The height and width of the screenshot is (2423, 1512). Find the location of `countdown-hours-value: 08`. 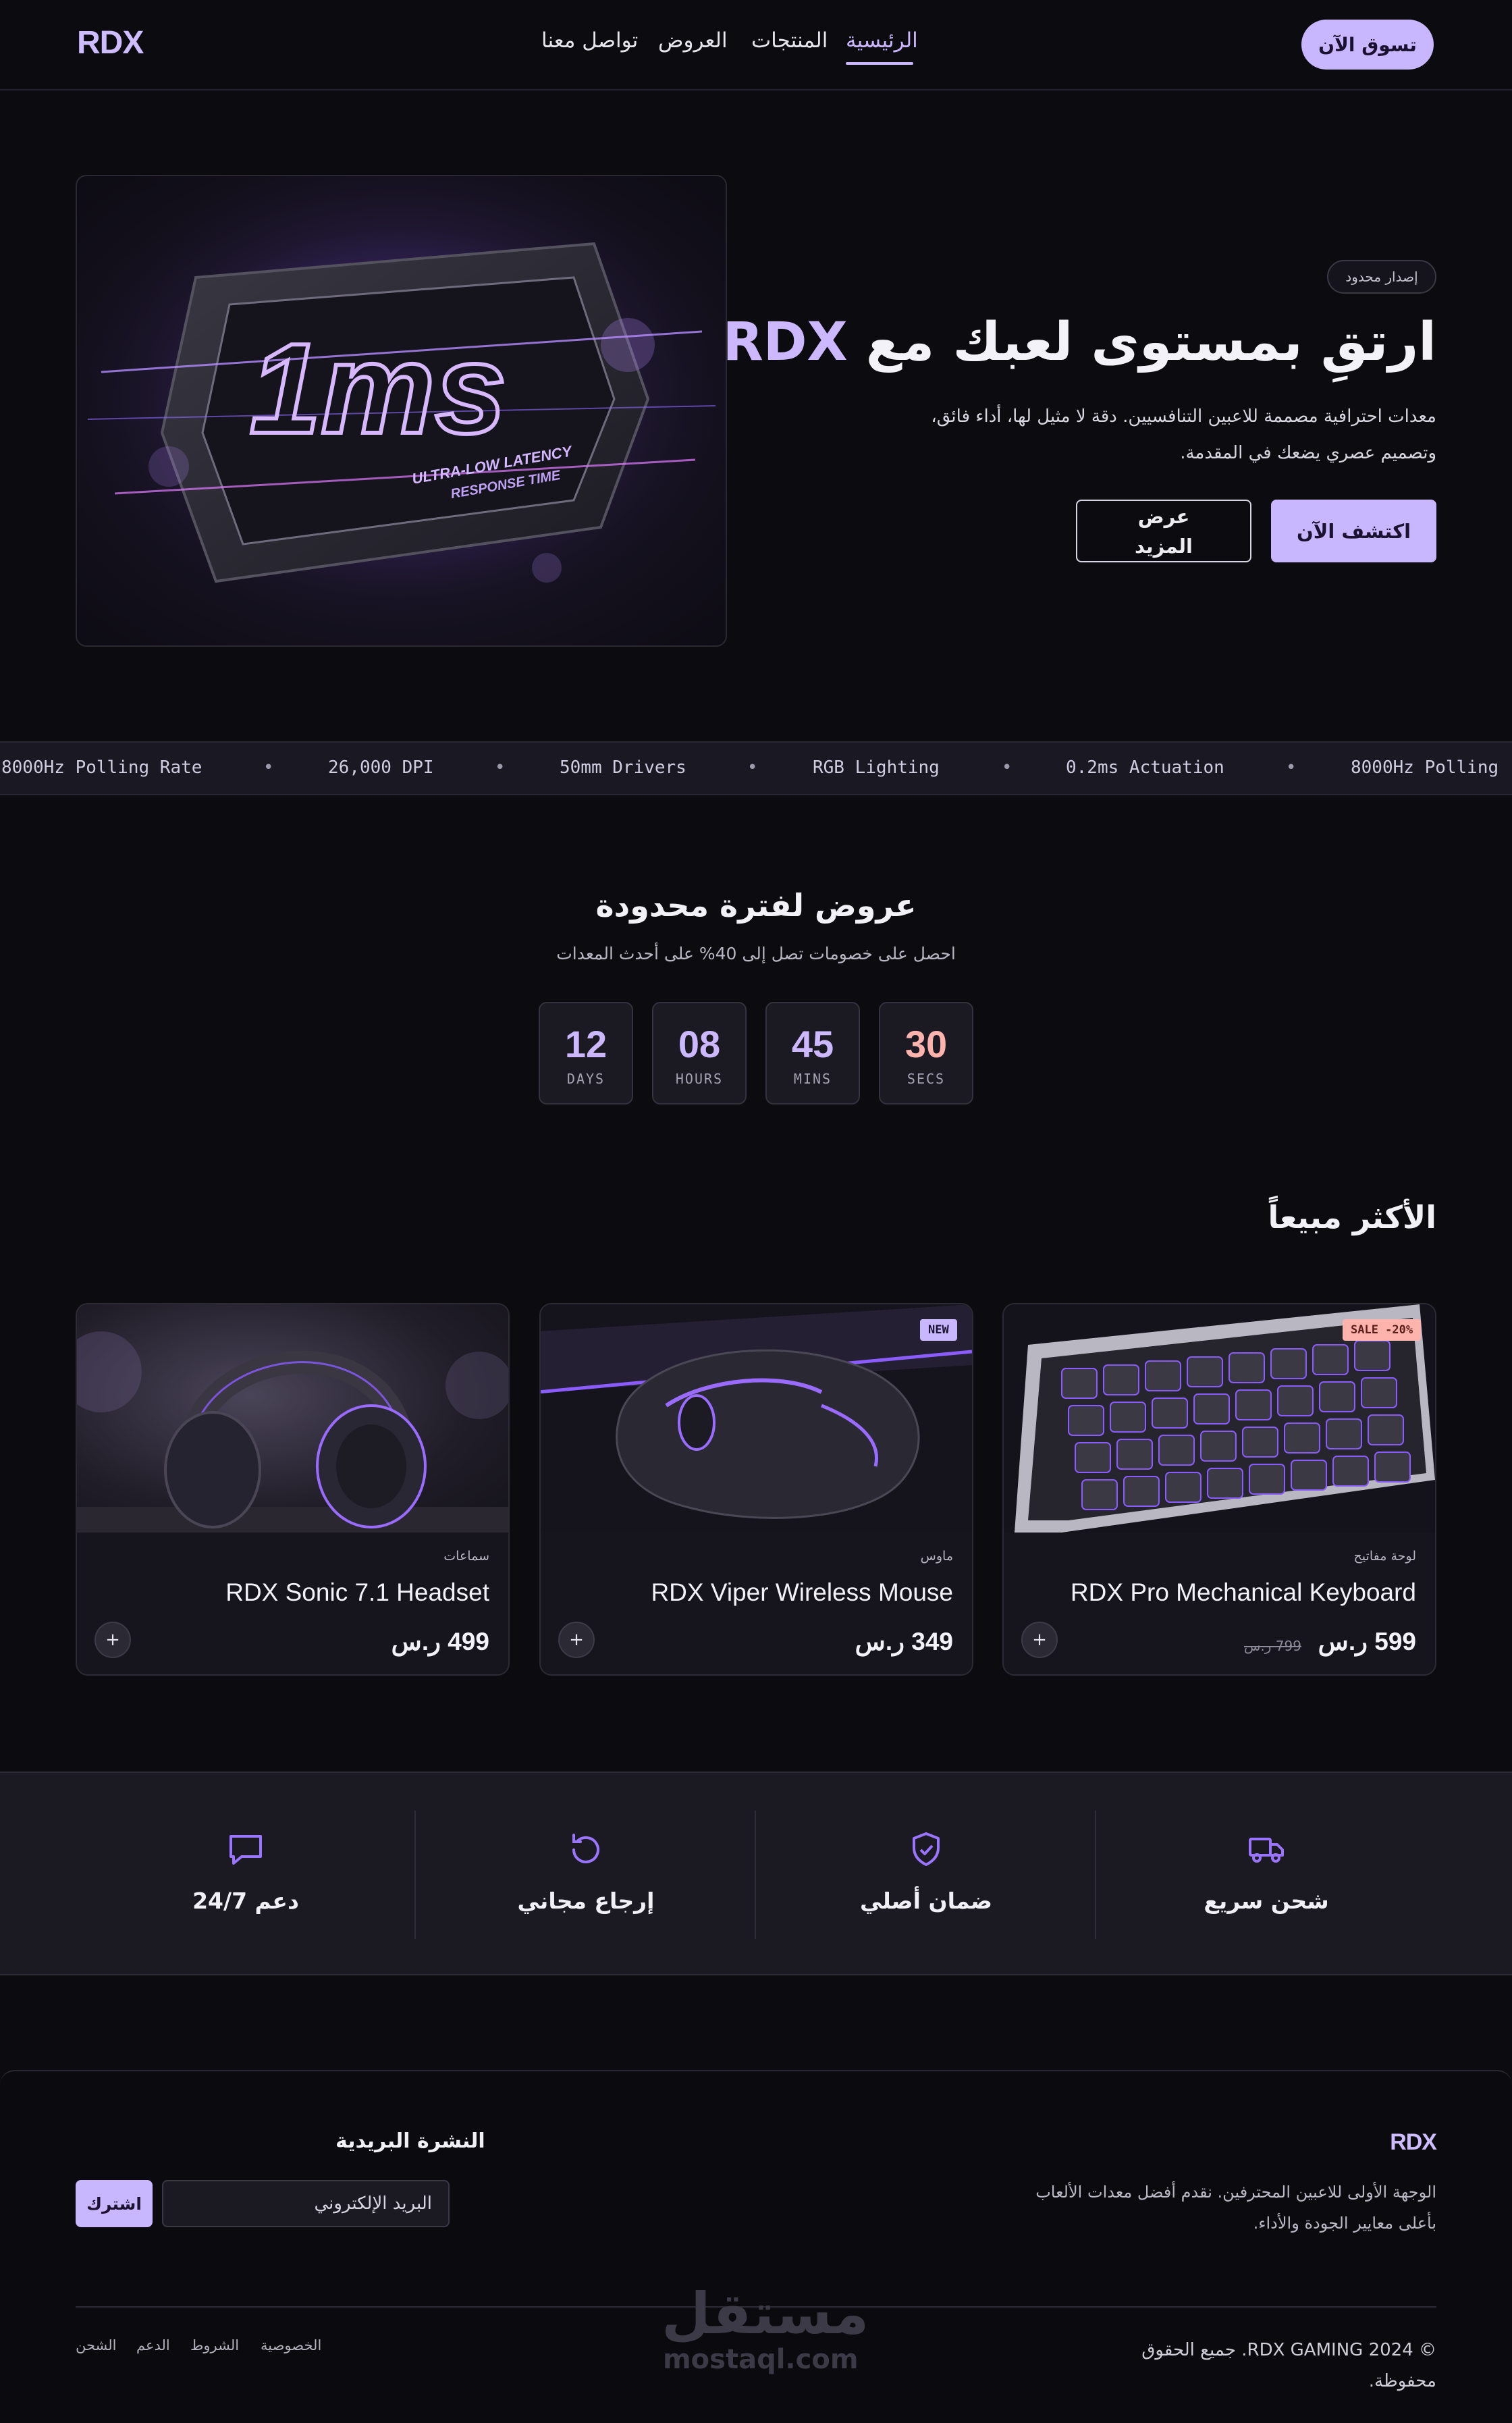

countdown-hours-value: 08 is located at coordinates (699, 1044).